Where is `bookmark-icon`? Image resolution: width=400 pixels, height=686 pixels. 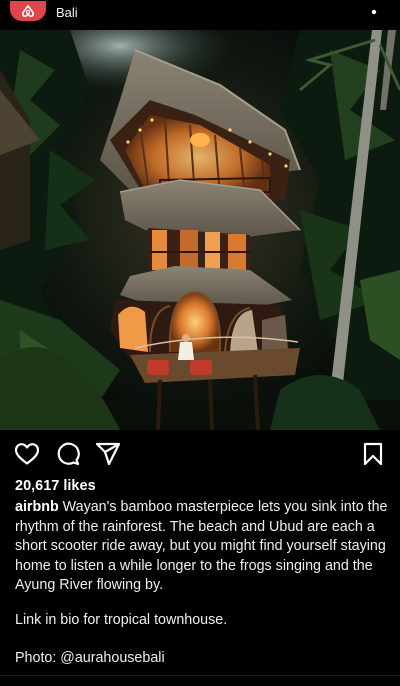
bookmark-icon is located at coordinates (373, 454).